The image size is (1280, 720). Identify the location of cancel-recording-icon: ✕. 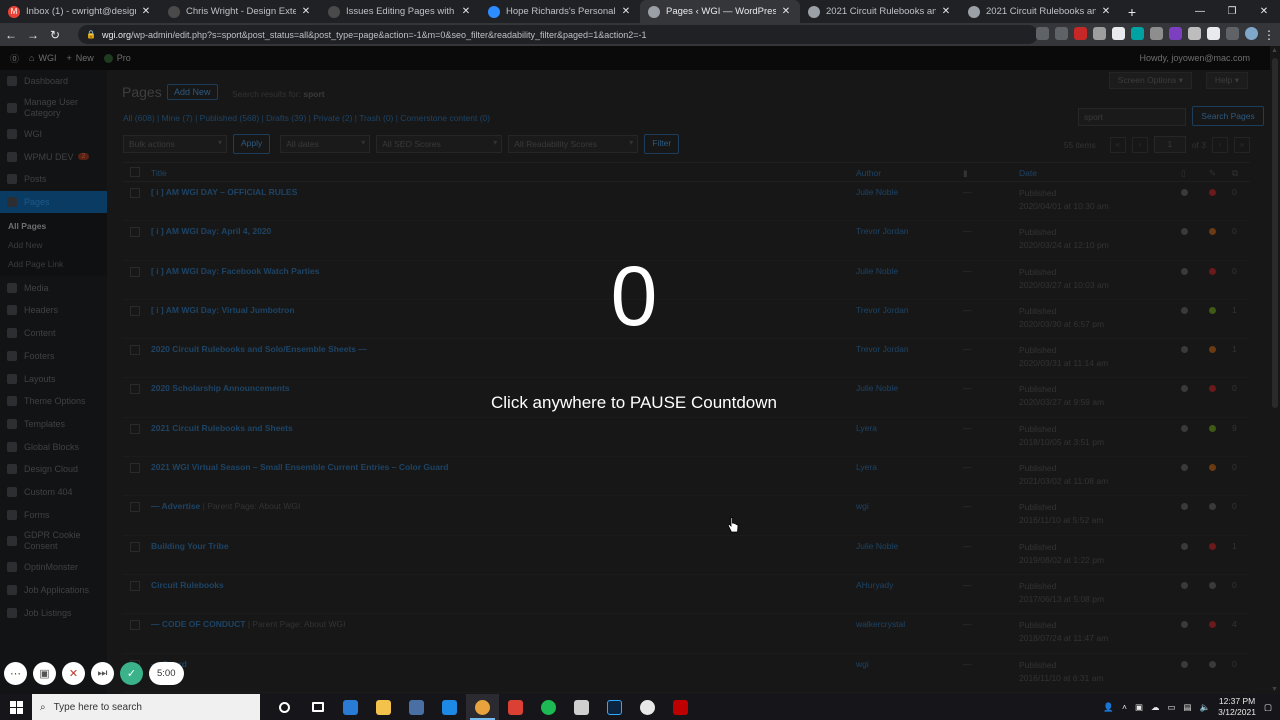
(73, 673).